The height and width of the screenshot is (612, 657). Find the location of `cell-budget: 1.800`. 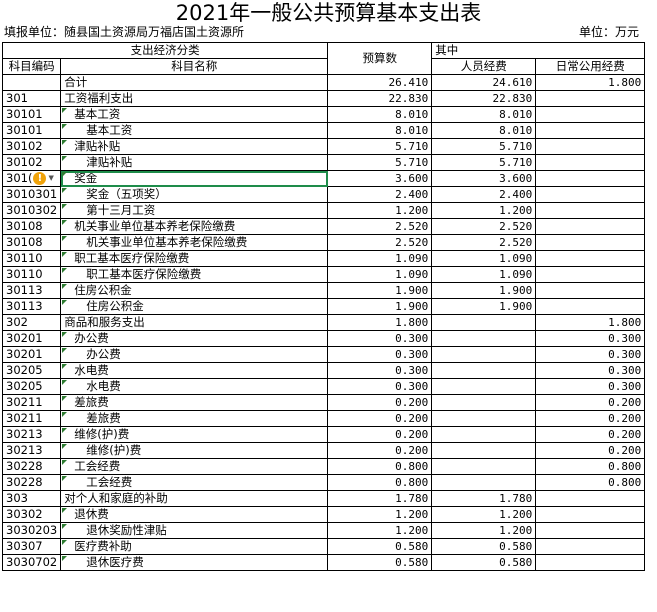

cell-budget: 1.800 is located at coordinates (380, 322).